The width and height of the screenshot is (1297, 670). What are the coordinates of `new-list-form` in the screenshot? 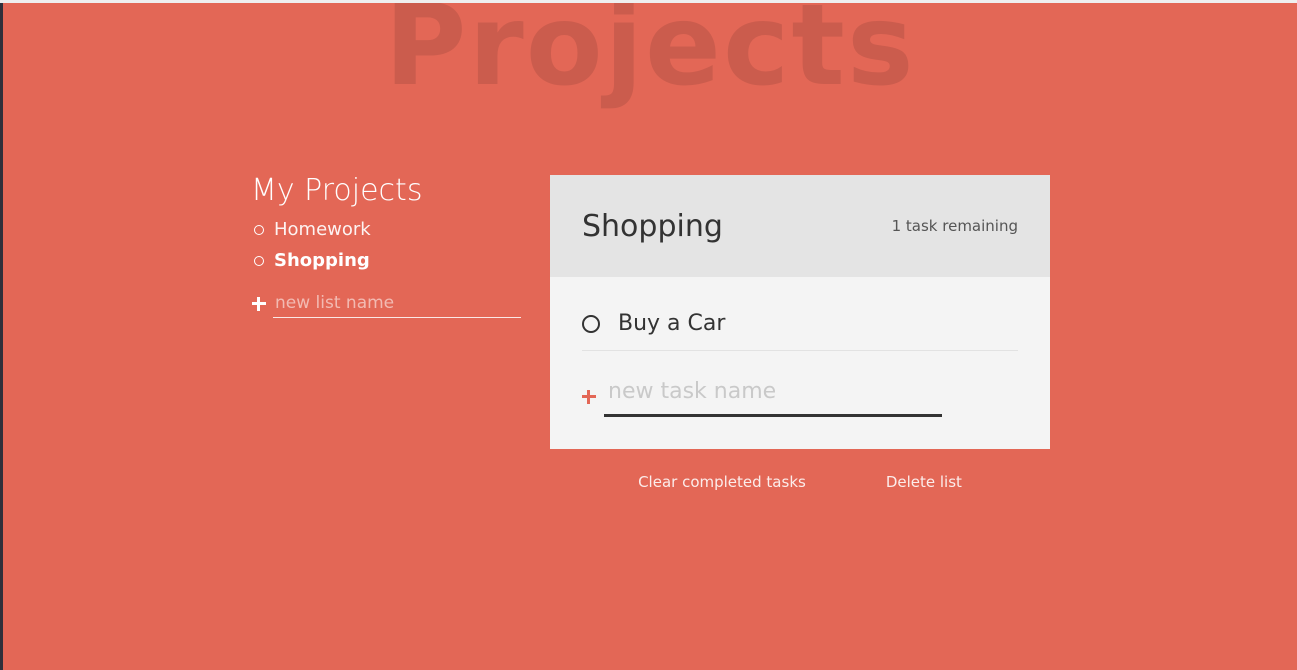 It's located at (386, 303).